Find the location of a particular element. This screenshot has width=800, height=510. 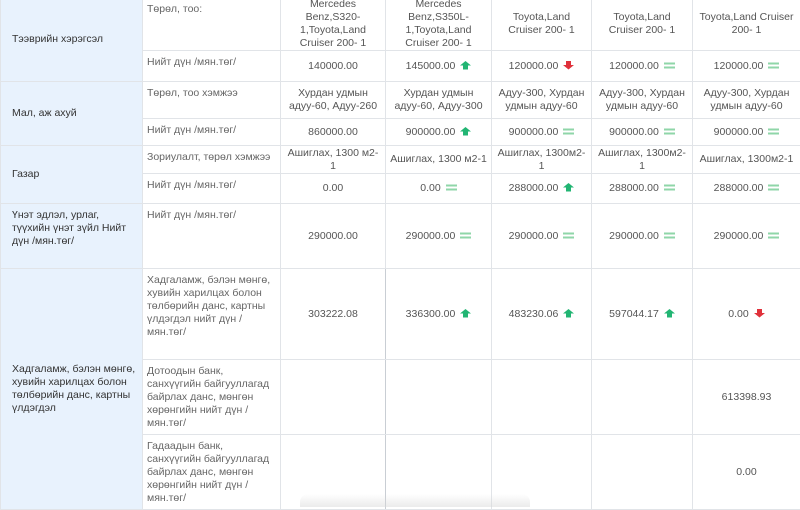

savings-total-cell: 483230.06 is located at coordinates (542, 314).